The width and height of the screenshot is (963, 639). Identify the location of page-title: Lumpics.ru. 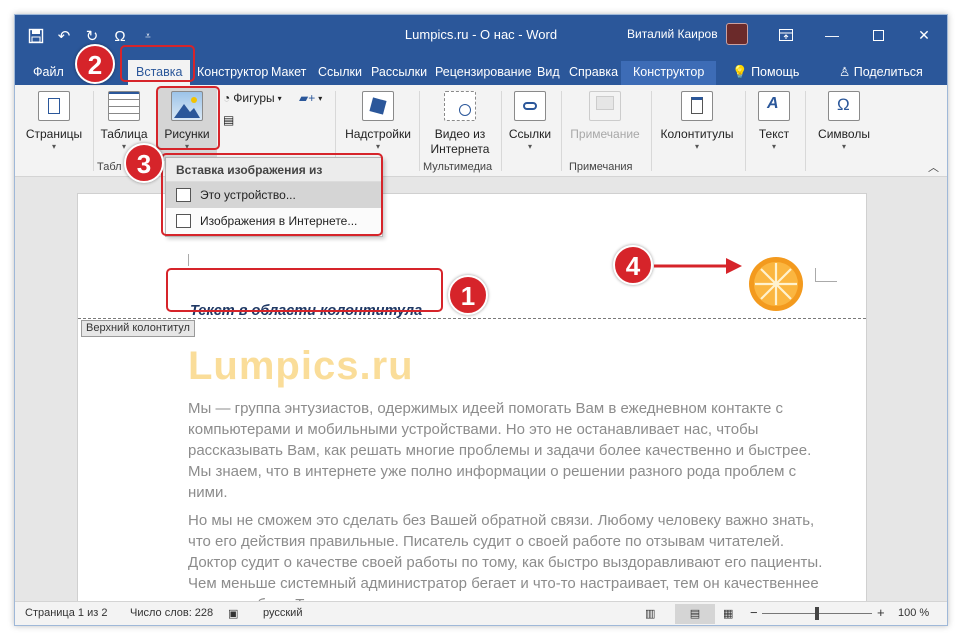
(301, 366).